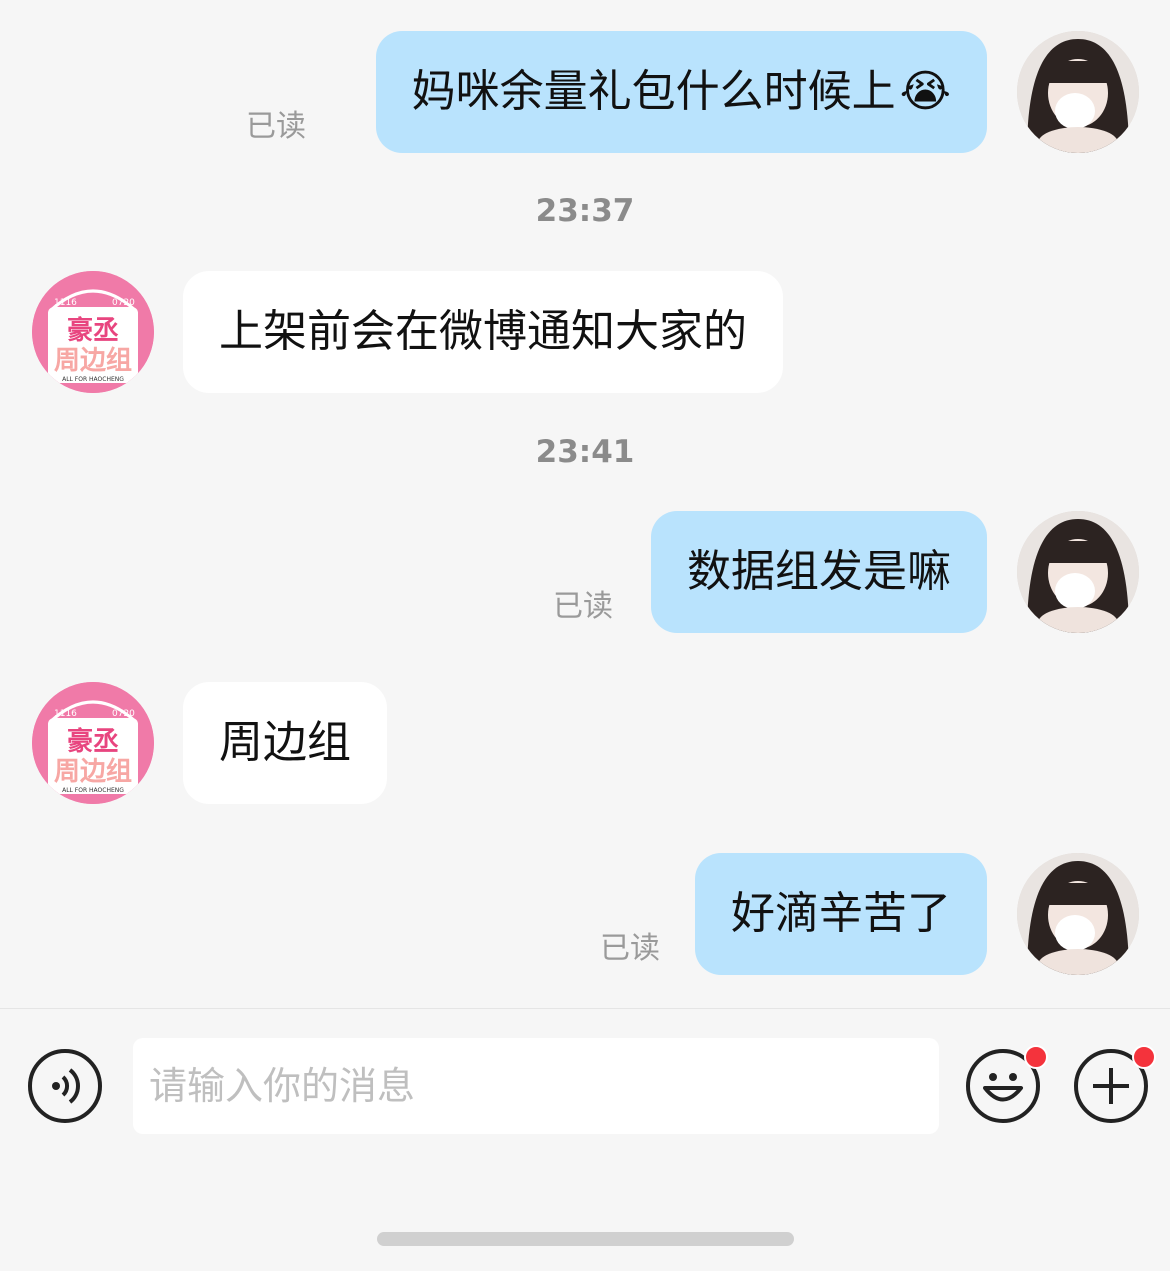 The image size is (1170, 1271). Describe the element at coordinates (925, 91) in the screenshot. I see `crying-emoji-icon: 😭` at that location.